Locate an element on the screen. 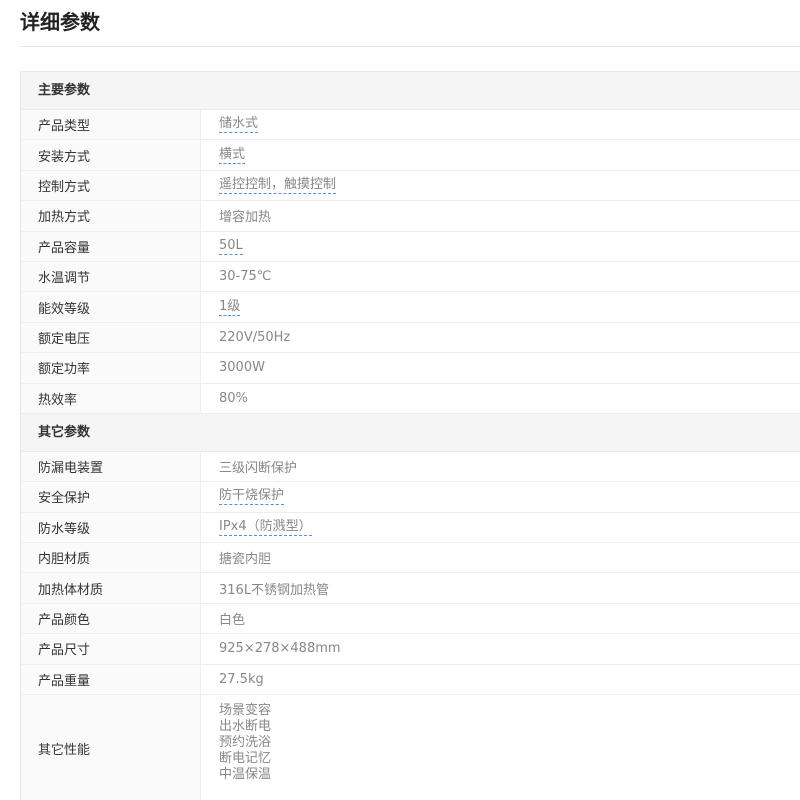  spec-value: 27.5kg is located at coordinates (241, 679).